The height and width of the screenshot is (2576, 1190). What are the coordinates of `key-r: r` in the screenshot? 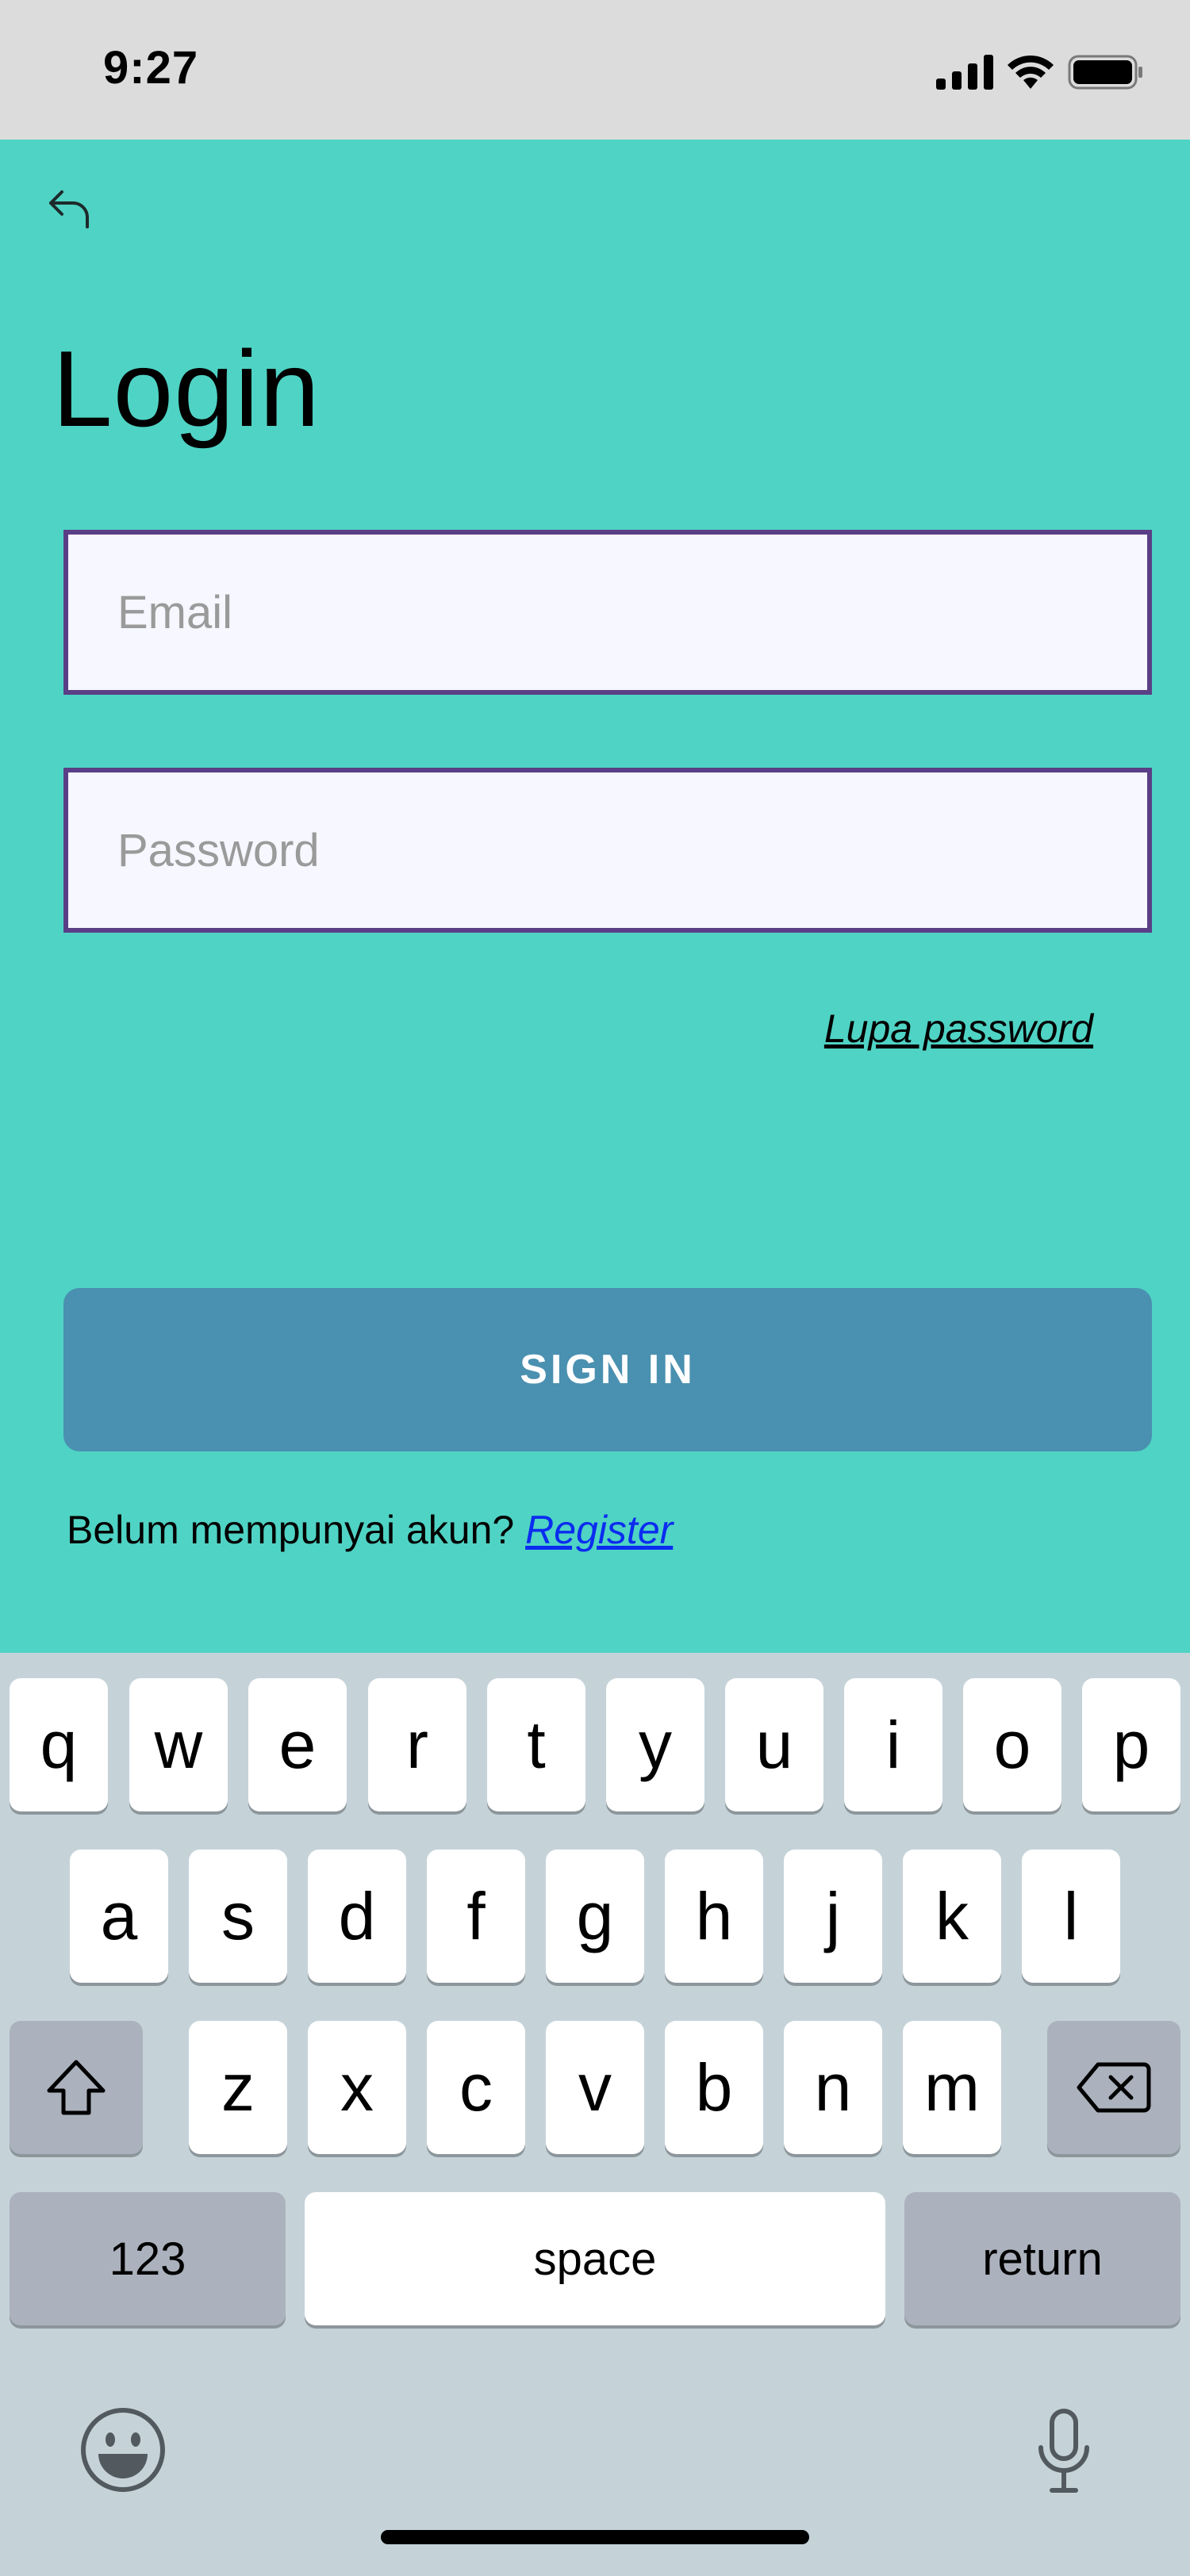 It's located at (417, 1744).